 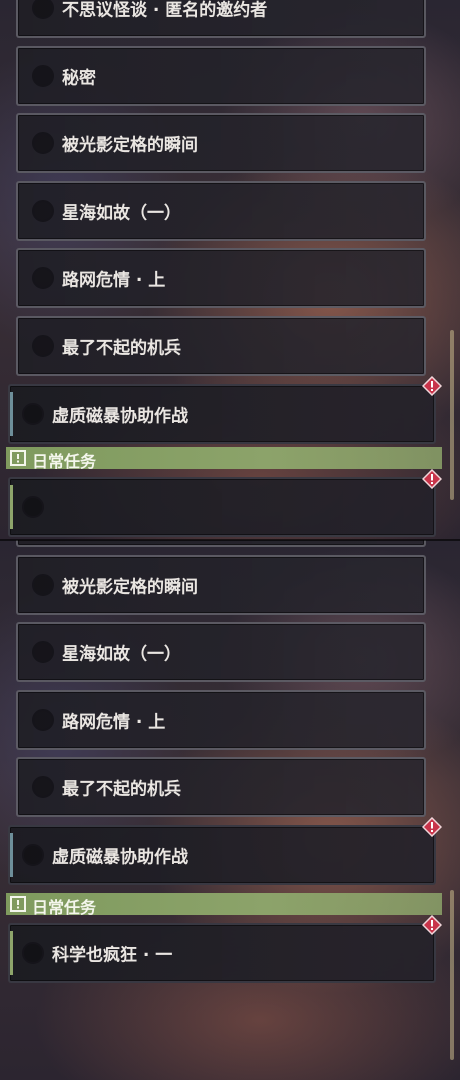 What do you see at coordinates (79, 78) in the screenshot?
I see `quest-label: 秘密` at bounding box center [79, 78].